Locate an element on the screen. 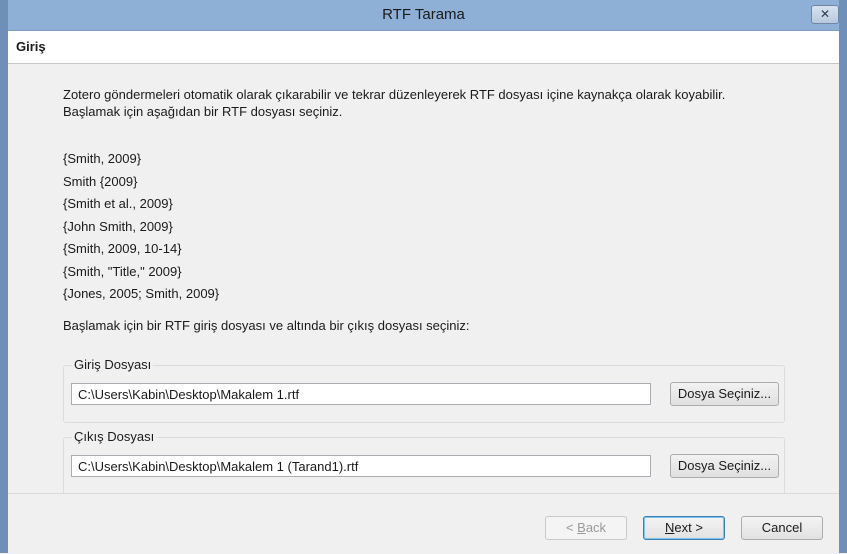  window-title: RTF Tarama is located at coordinates (423, 14).